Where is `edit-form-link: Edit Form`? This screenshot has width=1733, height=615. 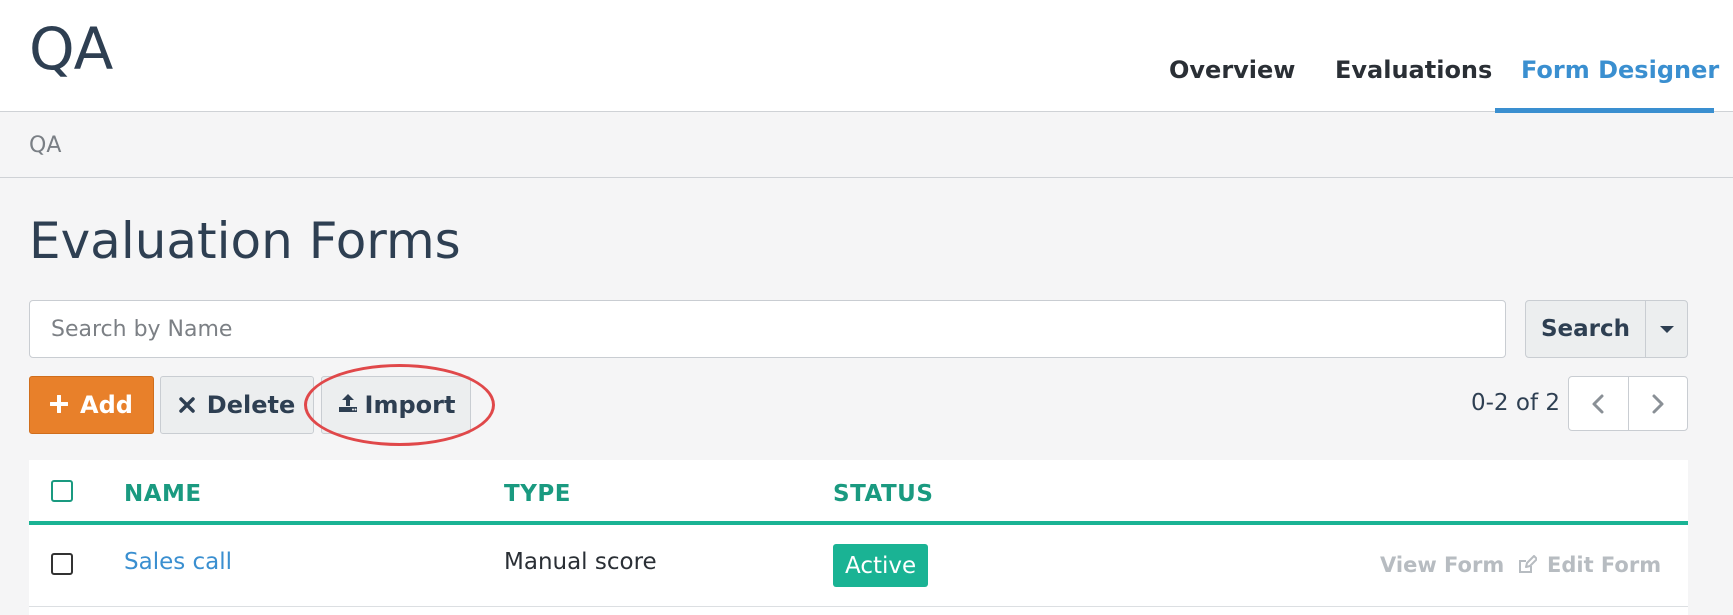 edit-form-link: Edit Form is located at coordinates (1589, 565).